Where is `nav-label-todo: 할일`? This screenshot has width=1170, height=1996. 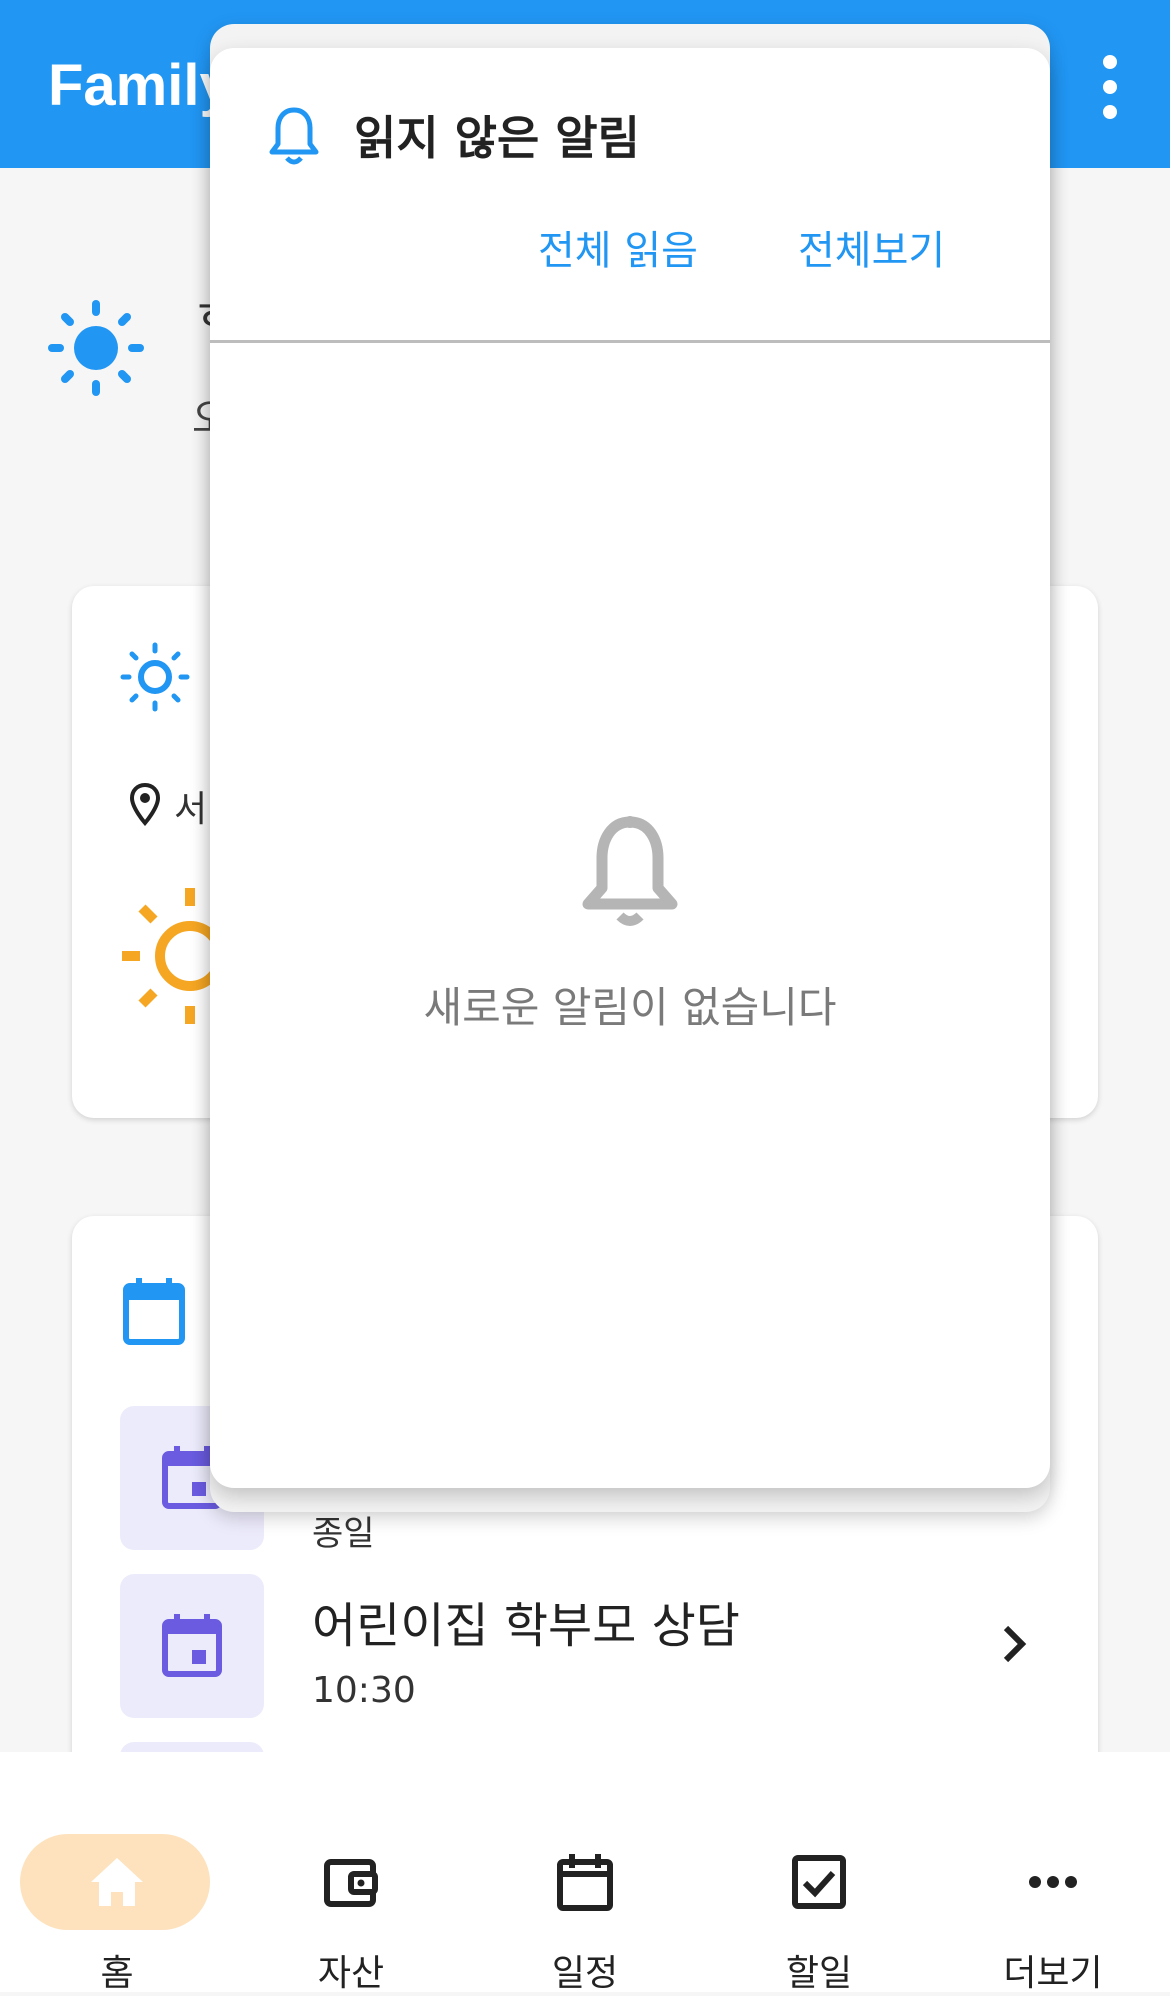 nav-label-todo: 할일 is located at coordinates (819, 1973).